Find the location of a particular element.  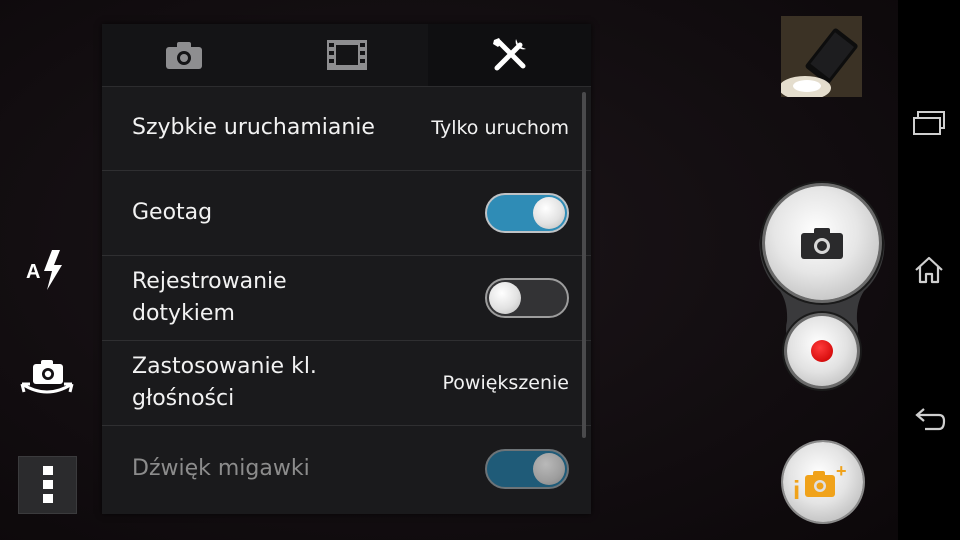

setting-row-volume-key: Zastosowanie kl. głośności Powiększenie is located at coordinates (346, 383).